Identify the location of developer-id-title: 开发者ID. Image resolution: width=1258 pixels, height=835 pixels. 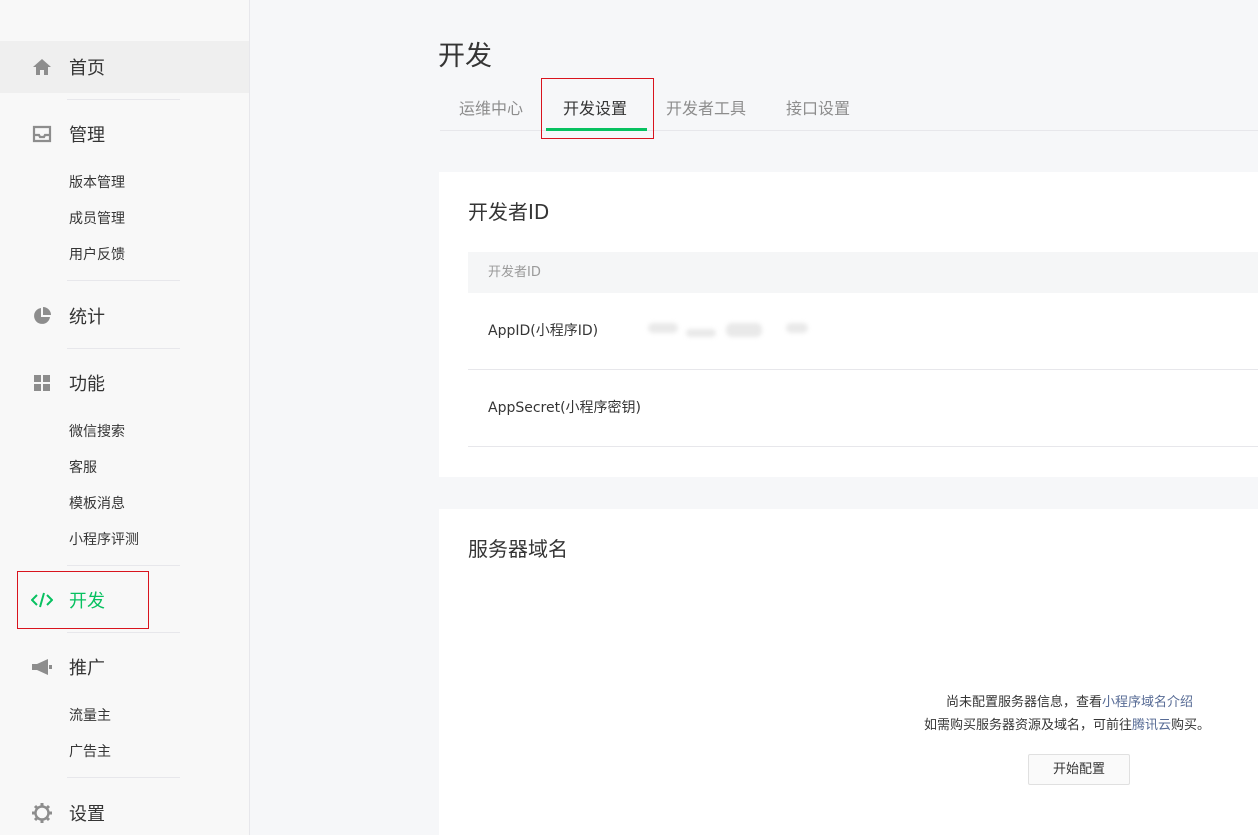
(509, 212).